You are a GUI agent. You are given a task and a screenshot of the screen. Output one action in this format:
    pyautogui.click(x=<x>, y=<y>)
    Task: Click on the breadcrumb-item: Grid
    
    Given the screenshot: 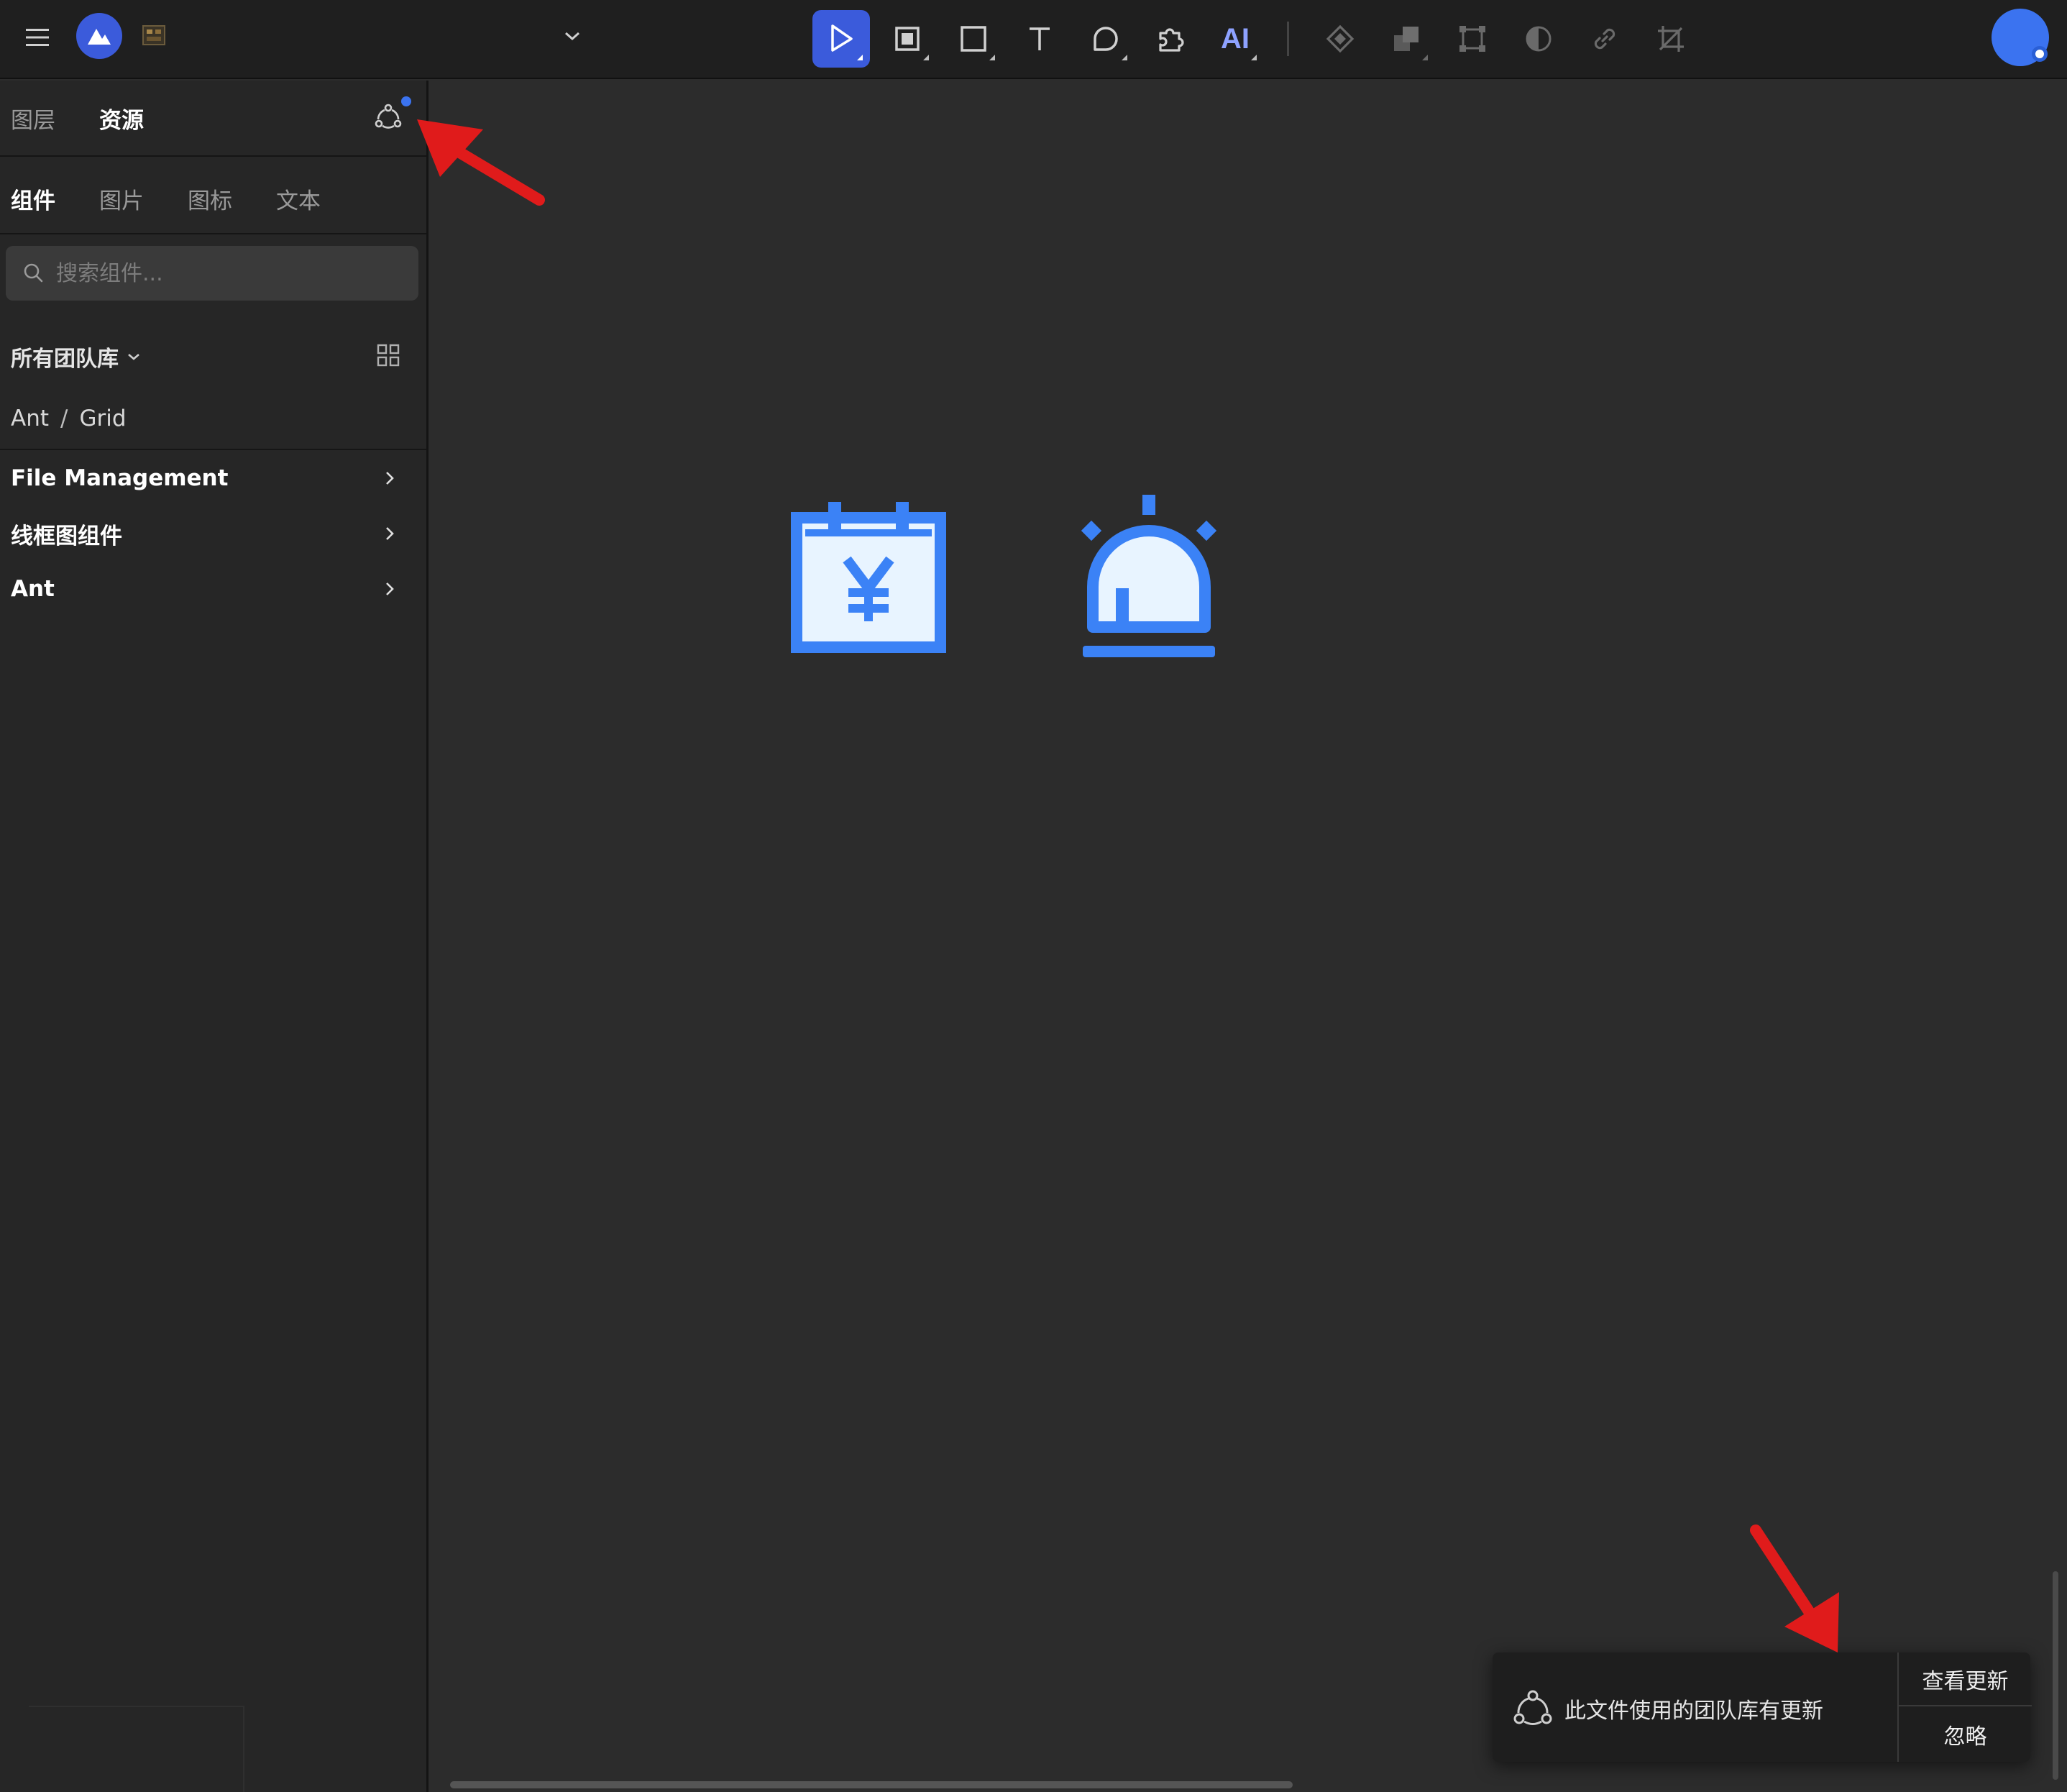 What is the action you would take?
    pyautogui.click(x=102, y=418)
    